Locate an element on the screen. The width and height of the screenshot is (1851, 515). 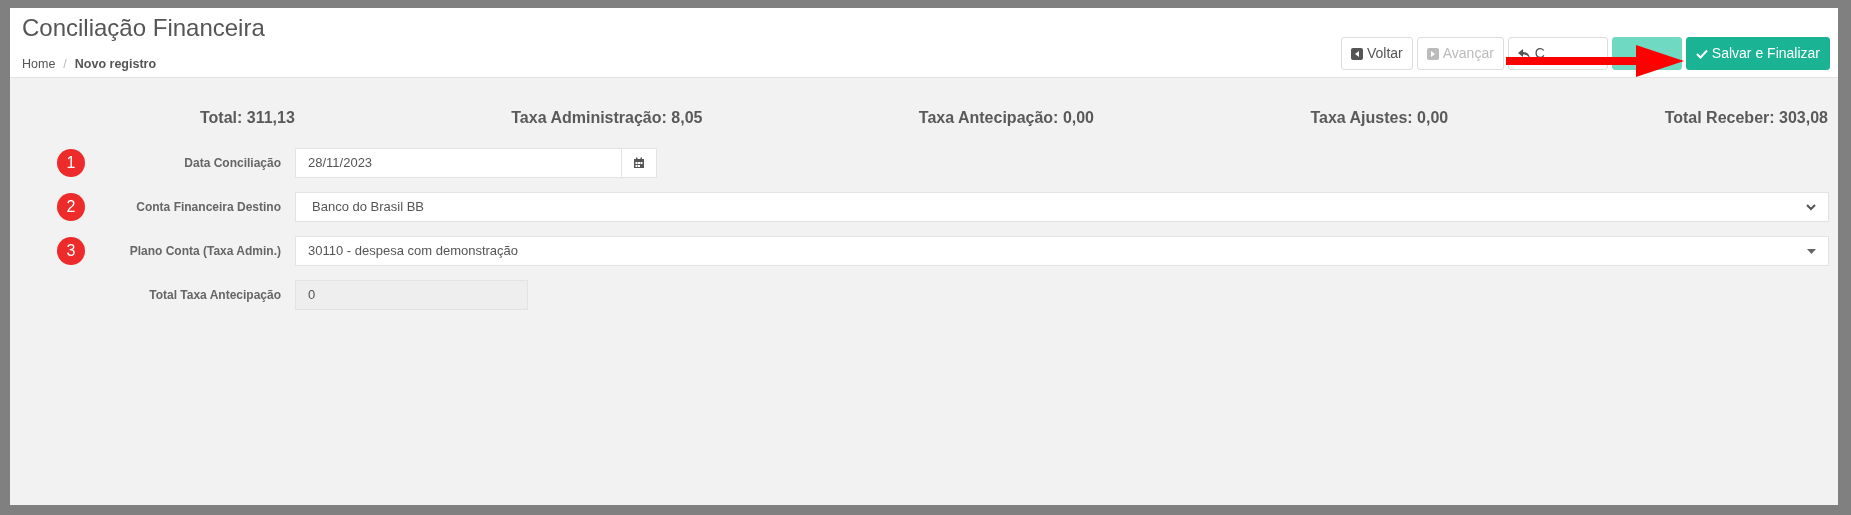
date-field: 28/11/2023 is located at coordinates (458, 163).